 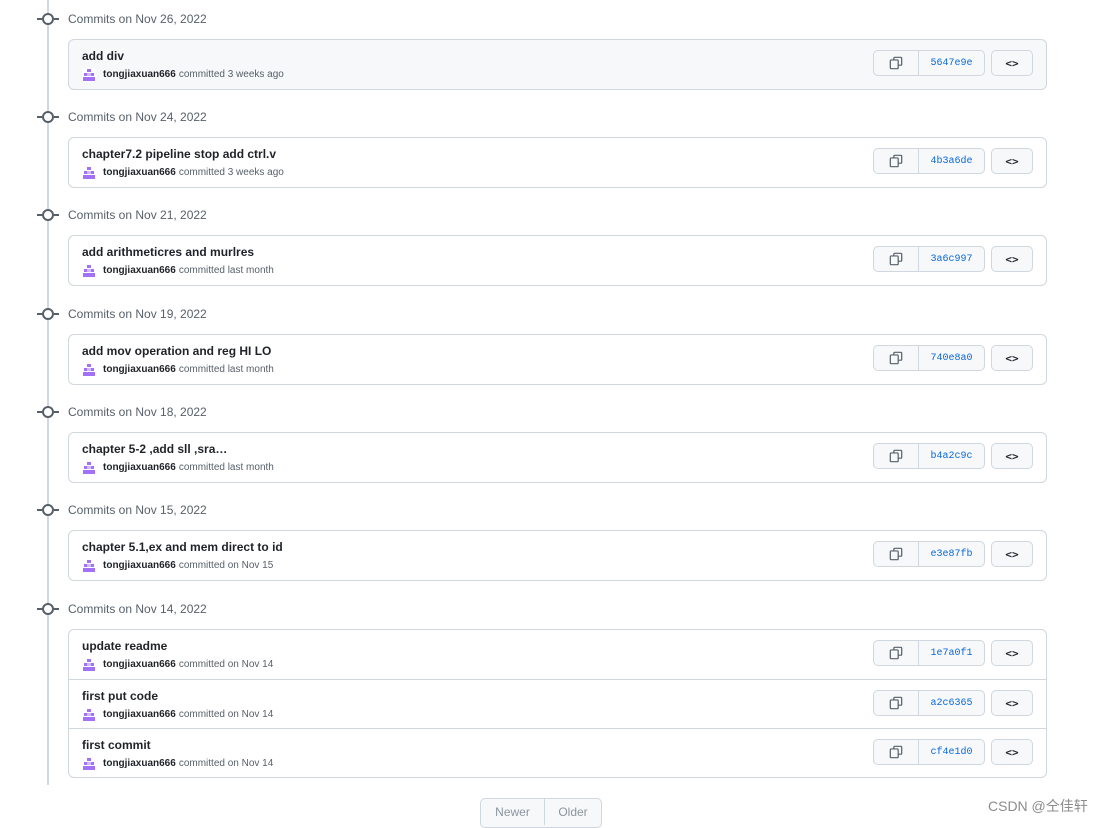 What do you see at coordinates (951, 703) in the screenshot?
I see `commit-sha-link: a2c6365` at bounding box center [951, 703].